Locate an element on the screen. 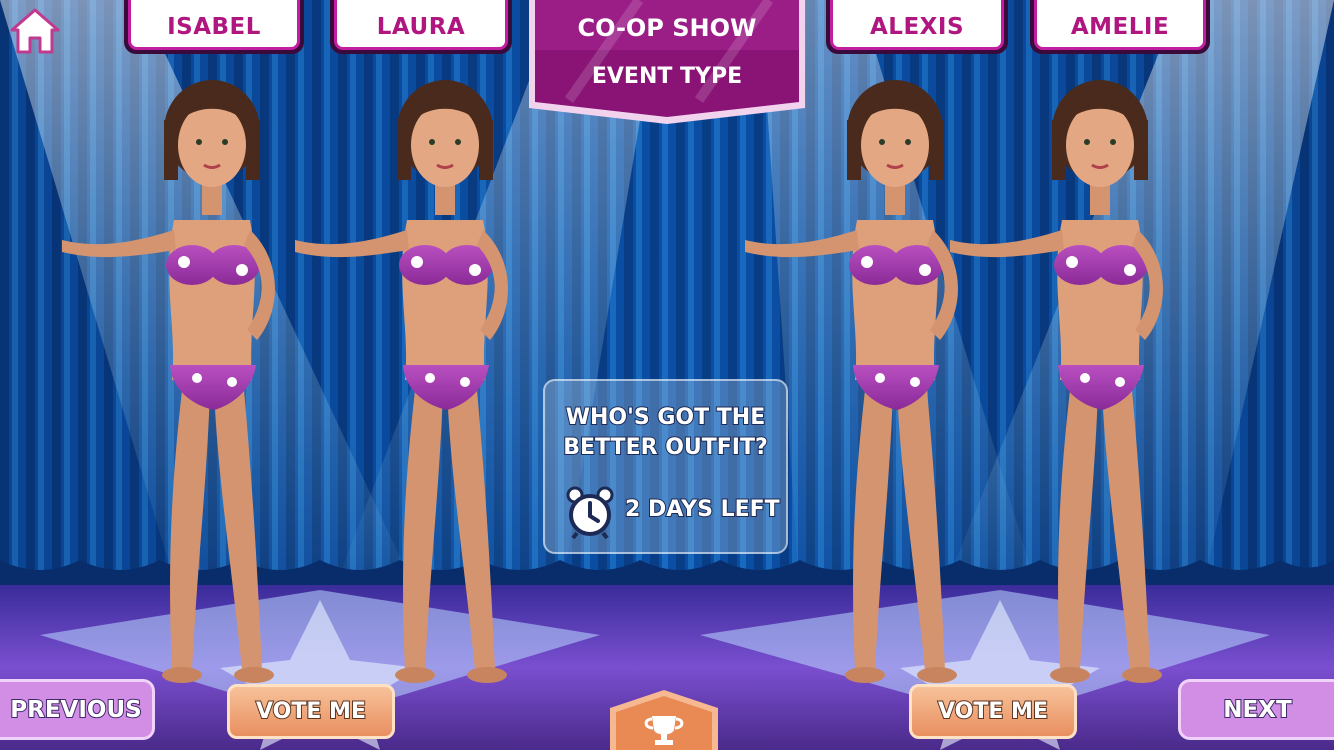 The width and height of the screenshot is (1334, 750). vote-right-button: VOTE ME is located at coordinates (993, 711).